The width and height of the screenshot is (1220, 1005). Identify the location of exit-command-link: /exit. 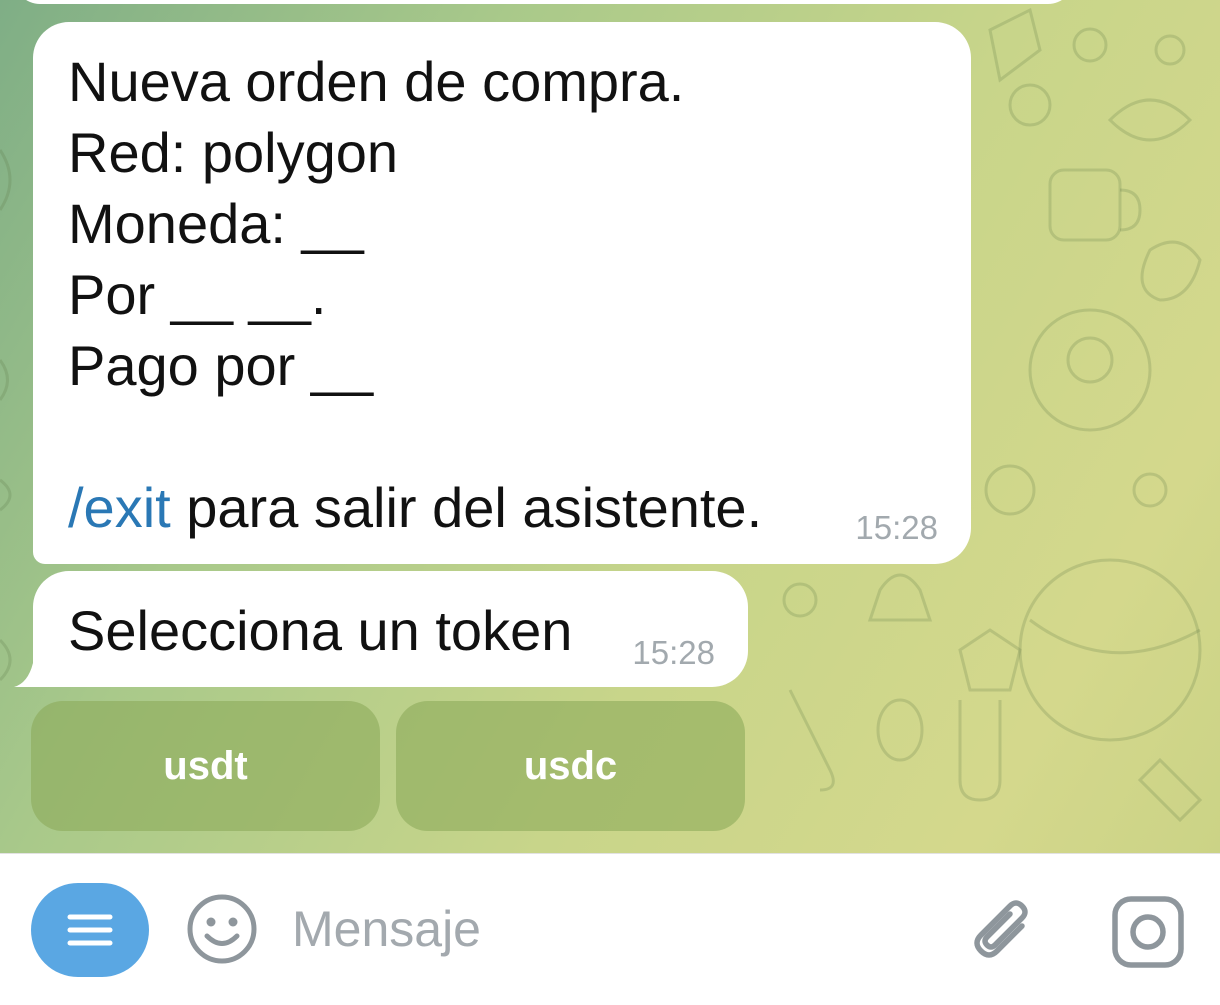
(119, 507).